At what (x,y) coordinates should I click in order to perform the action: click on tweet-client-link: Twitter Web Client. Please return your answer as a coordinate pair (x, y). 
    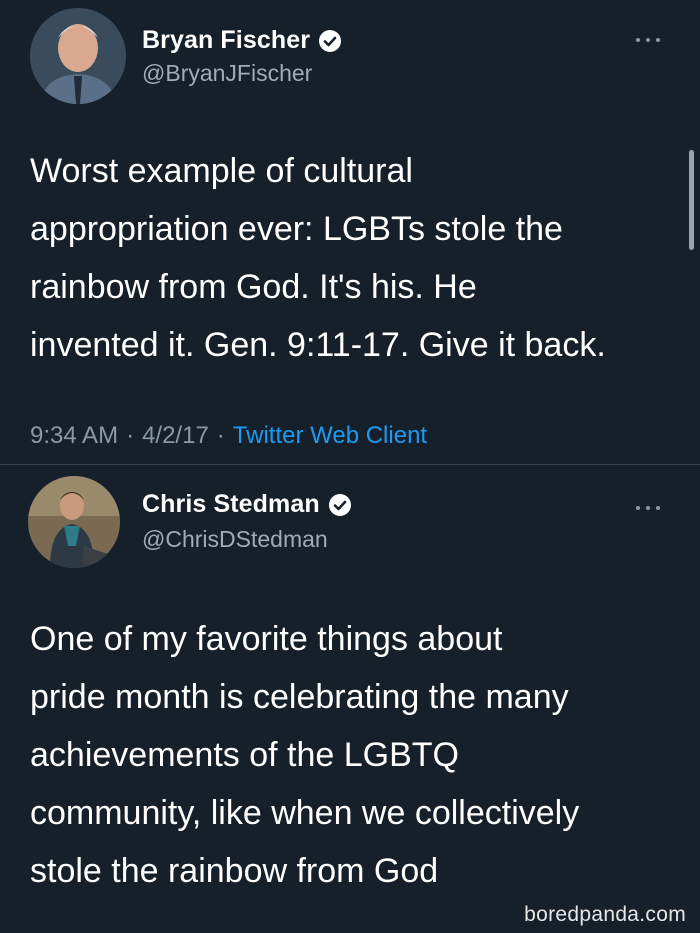
    Looking at the image, I should click on (330, 436).